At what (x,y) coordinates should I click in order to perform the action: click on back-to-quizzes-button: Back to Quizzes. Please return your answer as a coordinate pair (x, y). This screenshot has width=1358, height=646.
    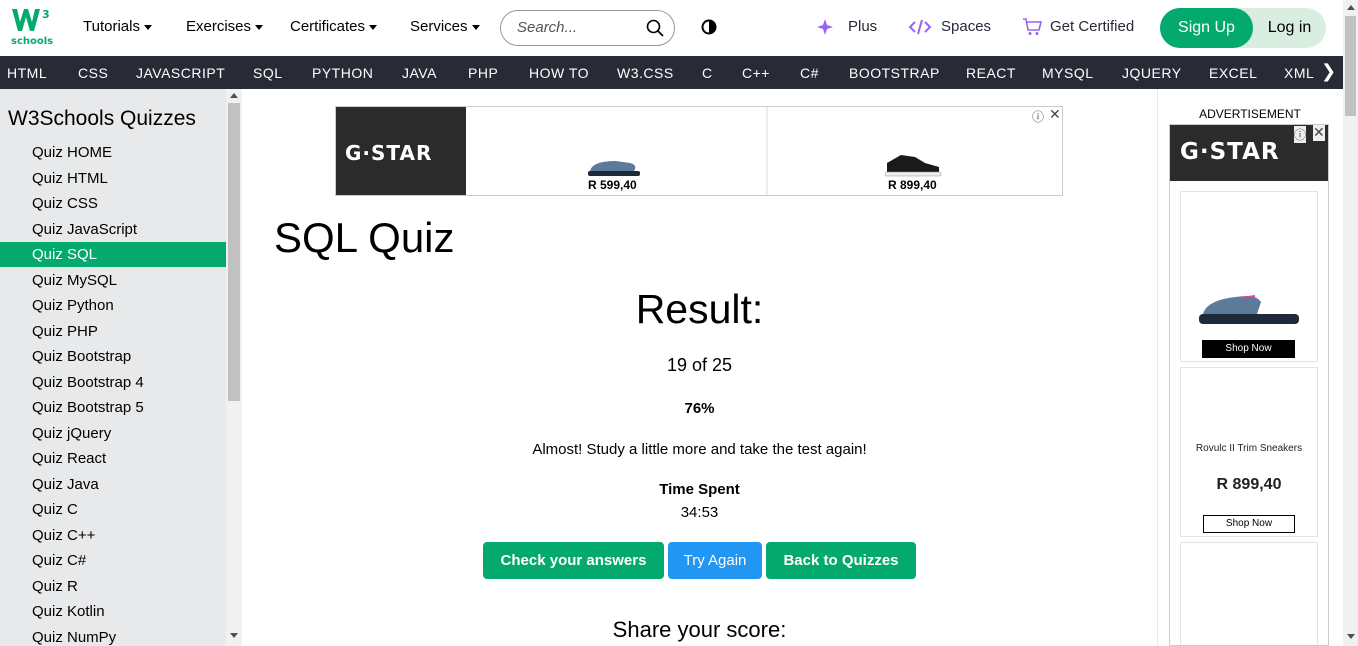
    Looking at the image, I should click on (841, 560).